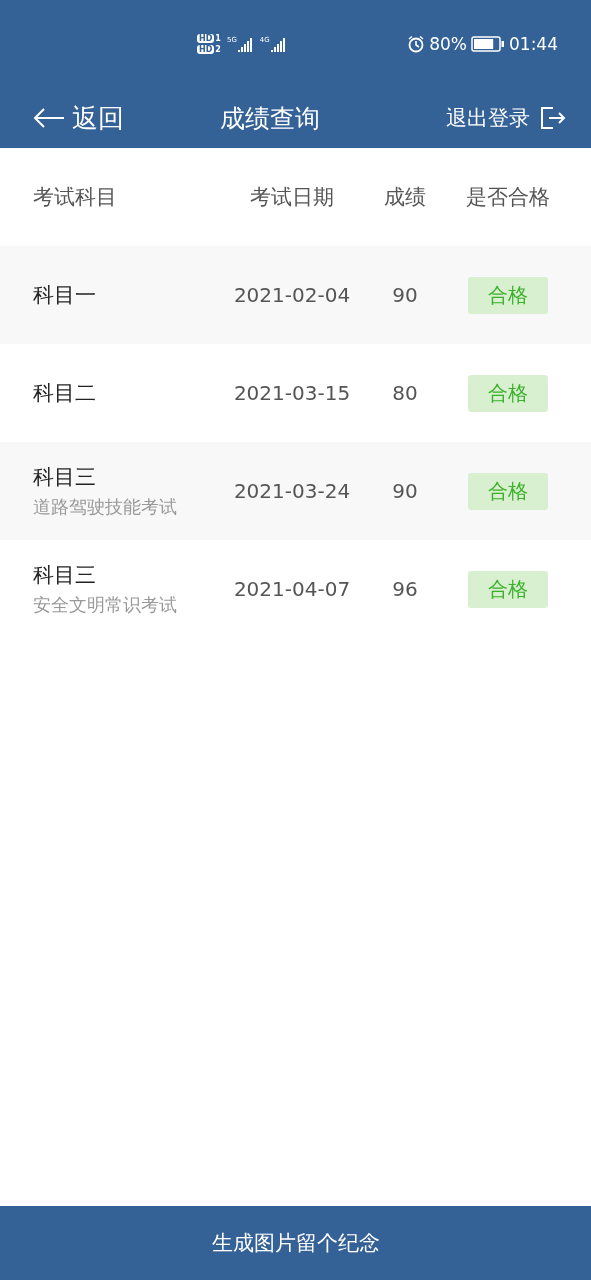 The image size is (591, 1280). What do you see at coordinates (508, 197) in the screenshot?
I see `column-header: 是否合格` at bounding box center [508, 197].